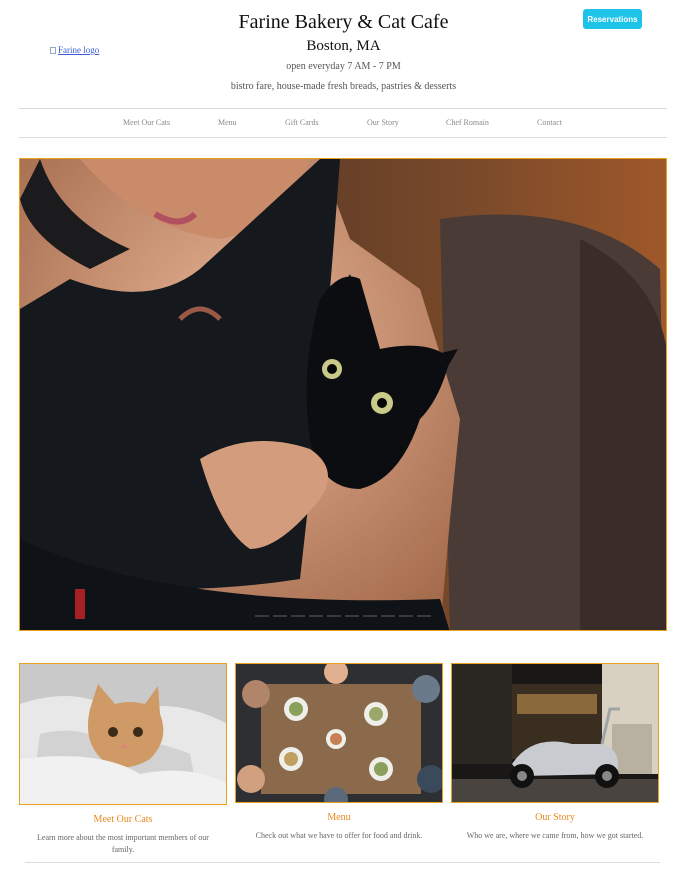 The image size is (687, 870). I want to click on card-title: Menu, so click(339, 817).